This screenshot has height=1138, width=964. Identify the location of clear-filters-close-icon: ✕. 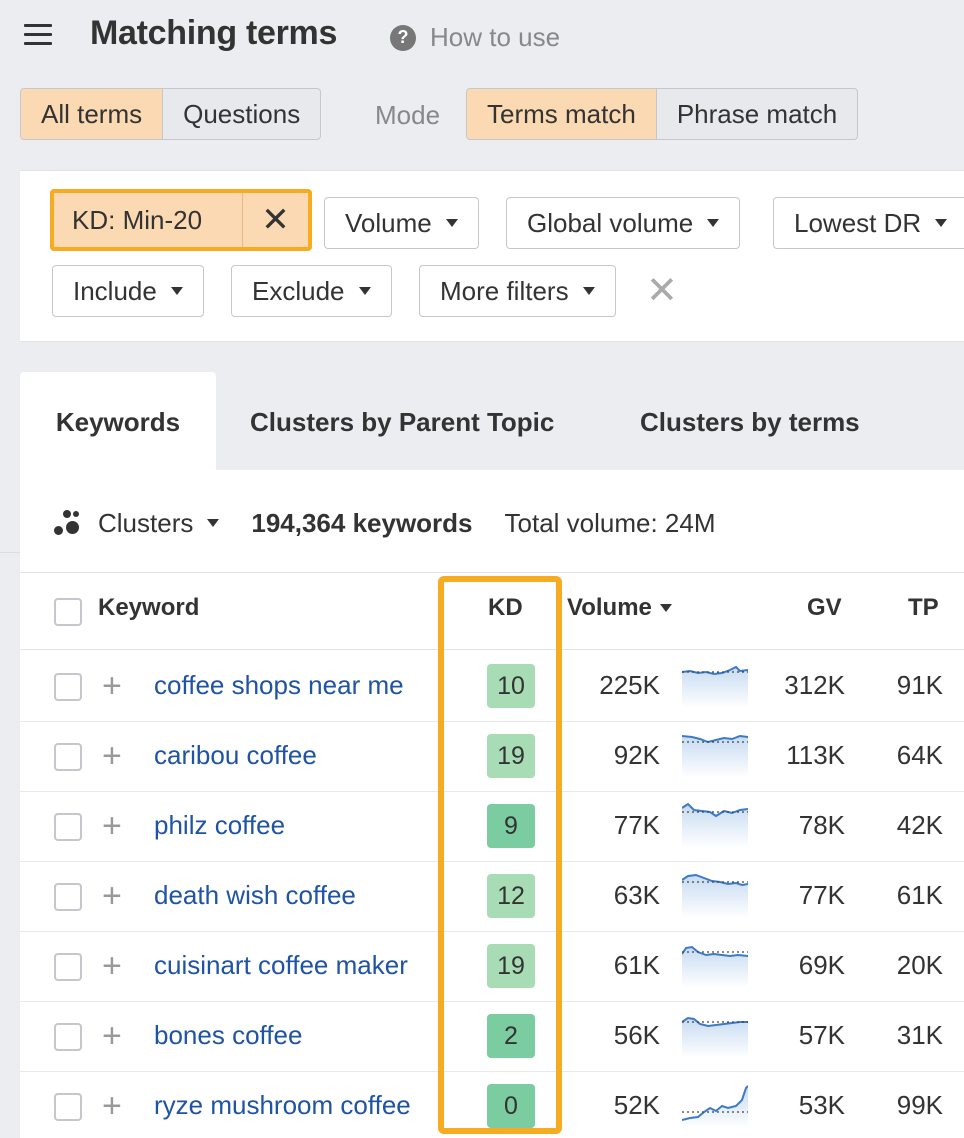
(662, 291).